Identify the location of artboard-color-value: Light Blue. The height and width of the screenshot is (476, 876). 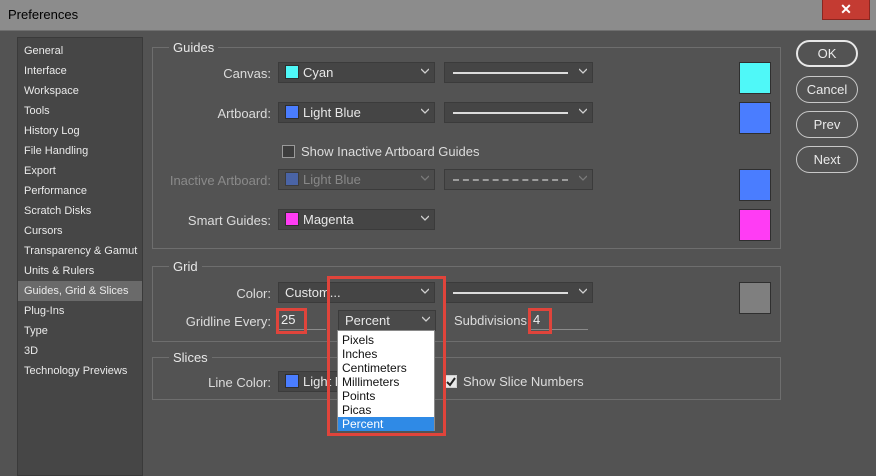
(332, 112).